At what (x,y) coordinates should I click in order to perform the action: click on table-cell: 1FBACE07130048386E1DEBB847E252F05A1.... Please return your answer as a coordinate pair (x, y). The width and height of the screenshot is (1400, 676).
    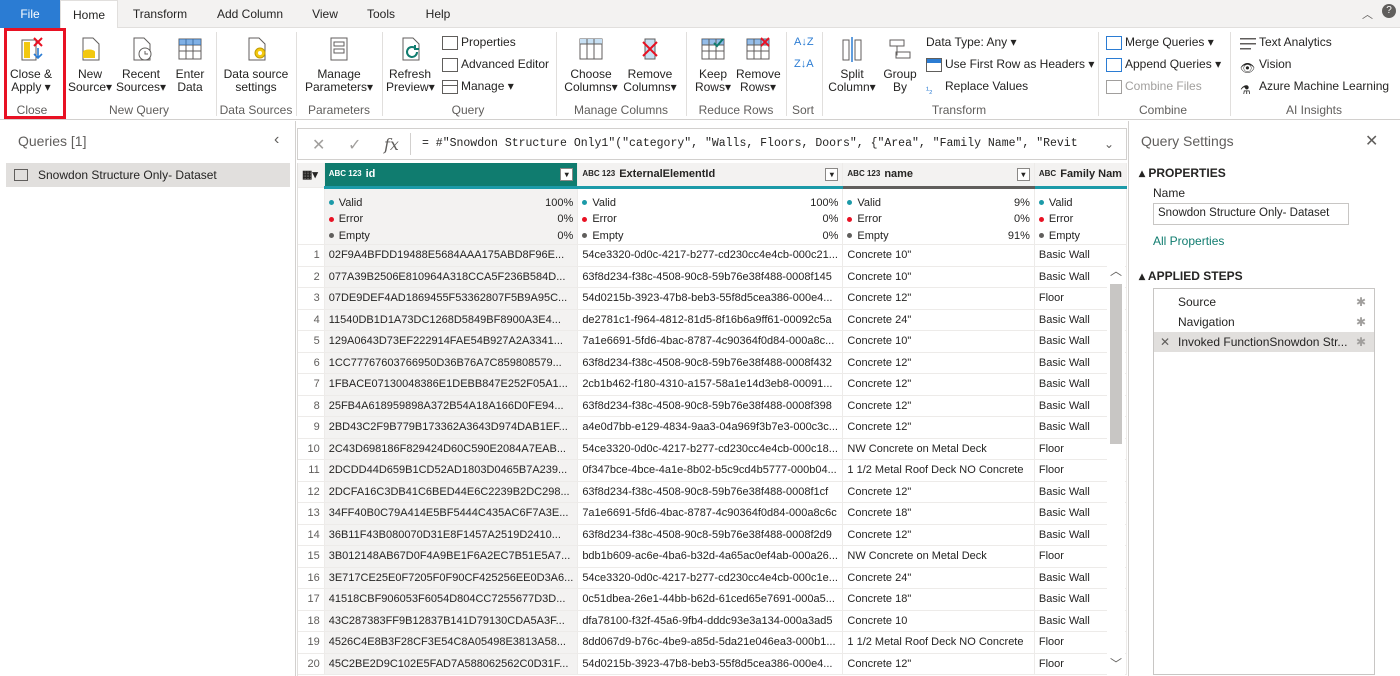
    Looking at the image, I should click on (451, 384).